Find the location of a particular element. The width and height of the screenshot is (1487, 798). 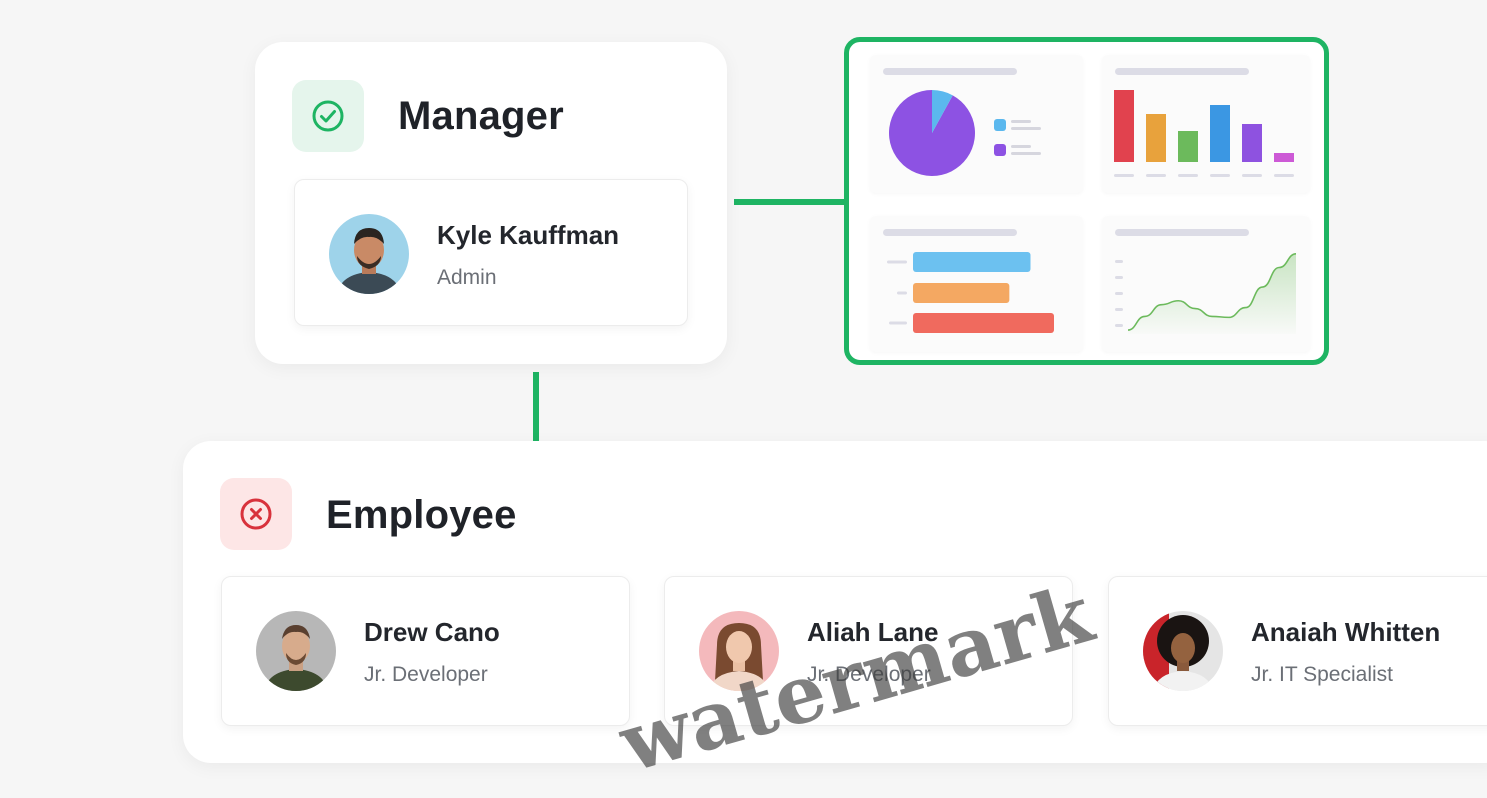

employee-person-card: Drew Cano Jr. Developer is located at coordinates (425, 651).